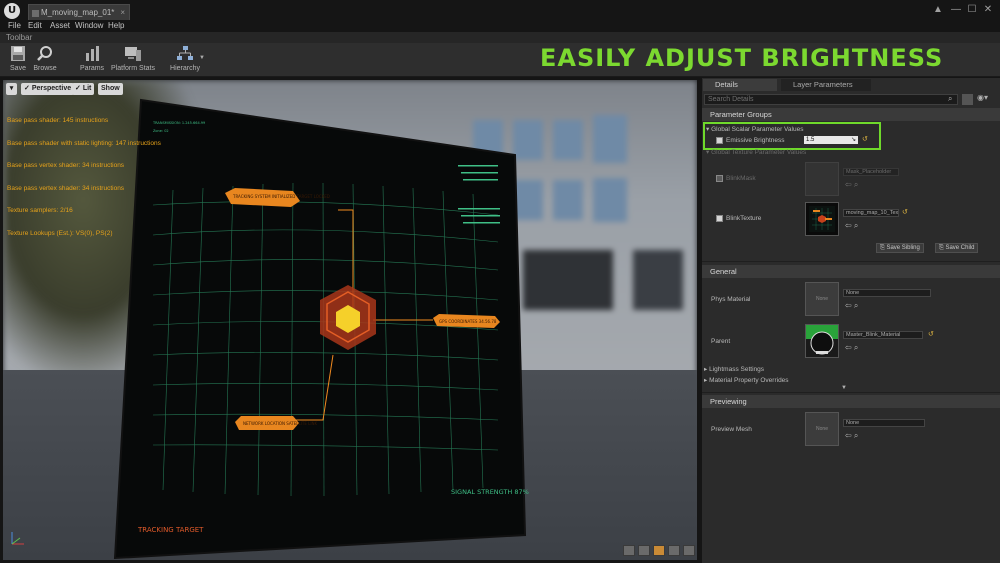  What do you see at coordinates (110, 89) in the screenshot?
I see `show-button: Show` at bounding box center [110, 89].